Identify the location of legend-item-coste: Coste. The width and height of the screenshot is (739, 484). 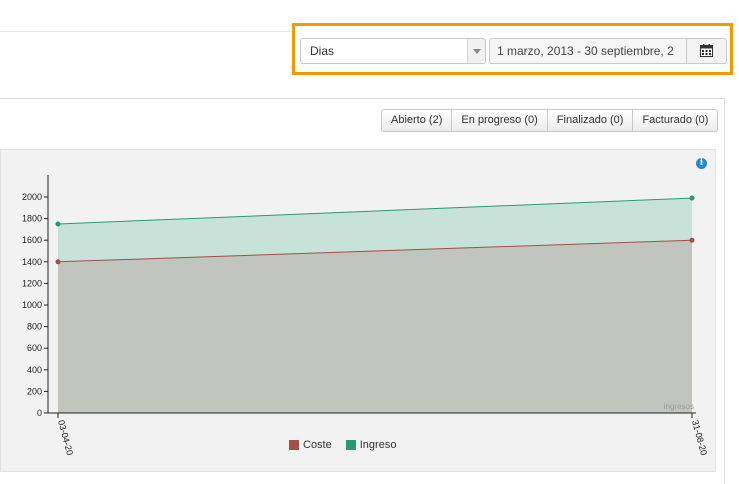
(310, 445).